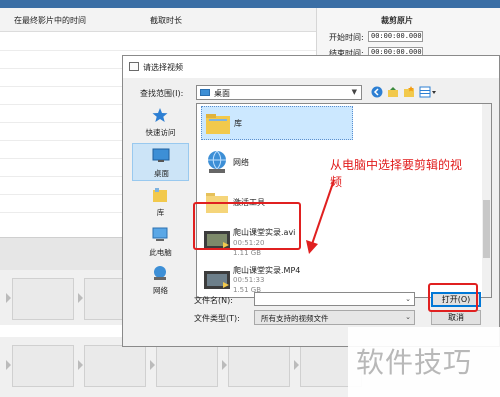  What do you see at coordinates (267, 270) in the screenshot?
I see `file-name: 爬山课堂实录.MP4` at bounding box center [267, 270].